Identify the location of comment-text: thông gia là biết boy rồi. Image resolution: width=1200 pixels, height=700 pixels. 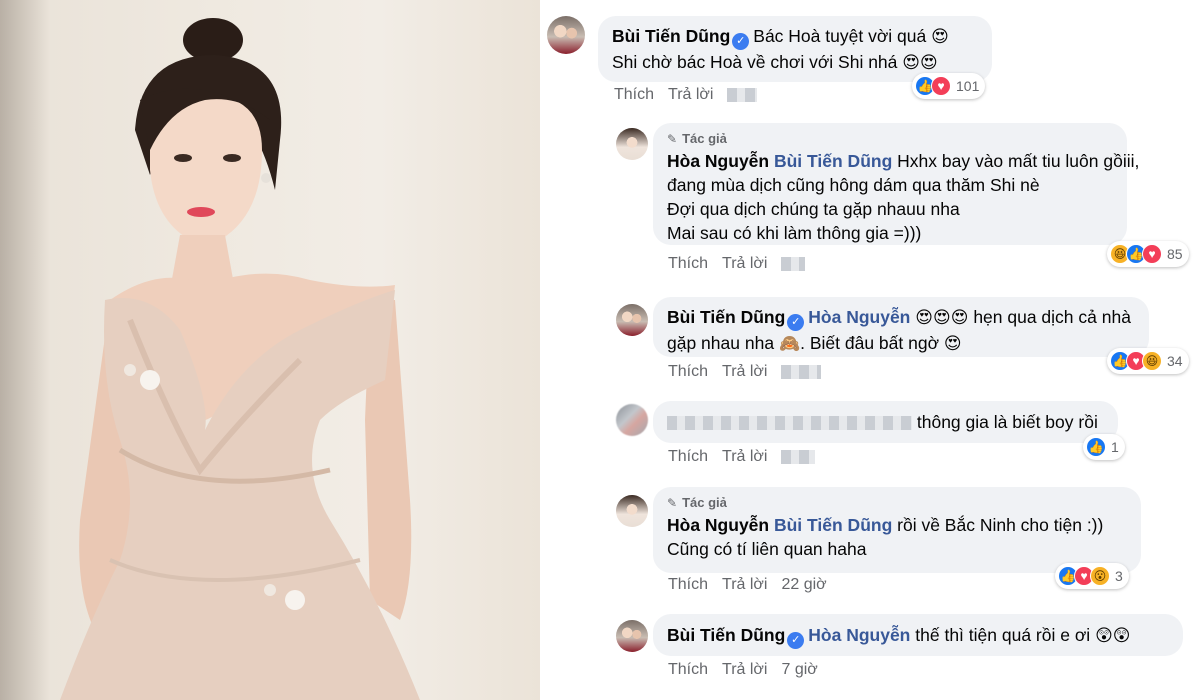
(885, 422).